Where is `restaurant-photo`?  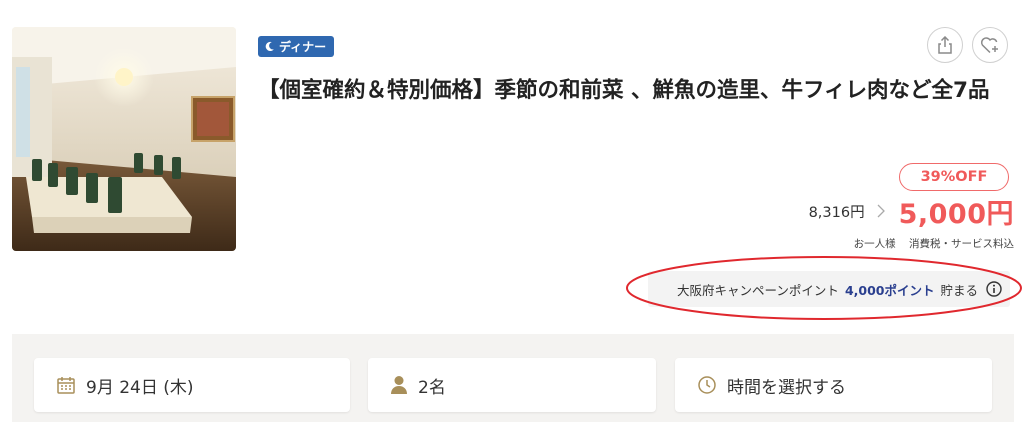
restaurant-photo is located at coordinates (124, 139).